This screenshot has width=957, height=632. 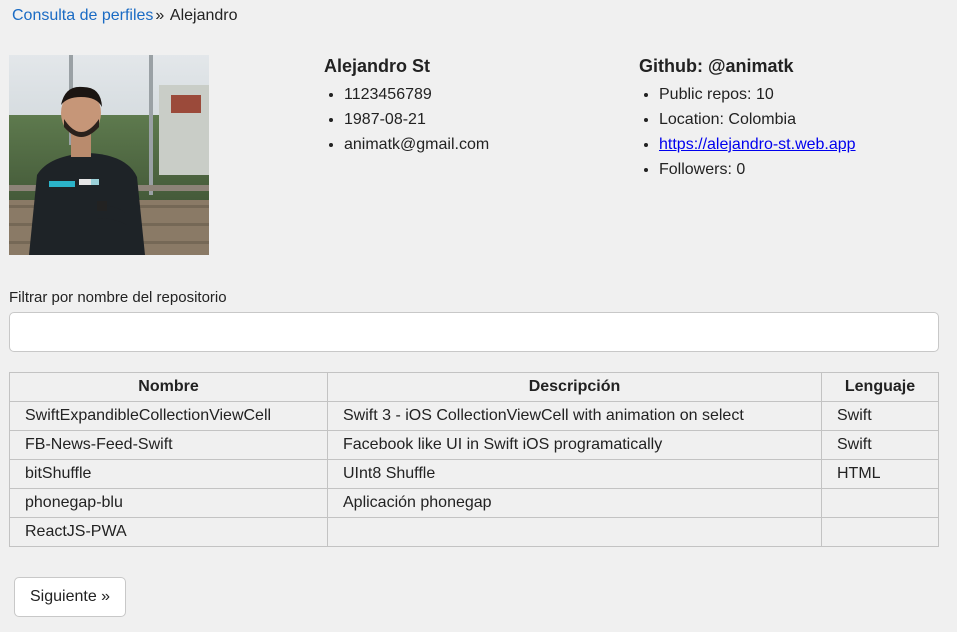 I want to click on profile-photo, so click(x=109, y=155).